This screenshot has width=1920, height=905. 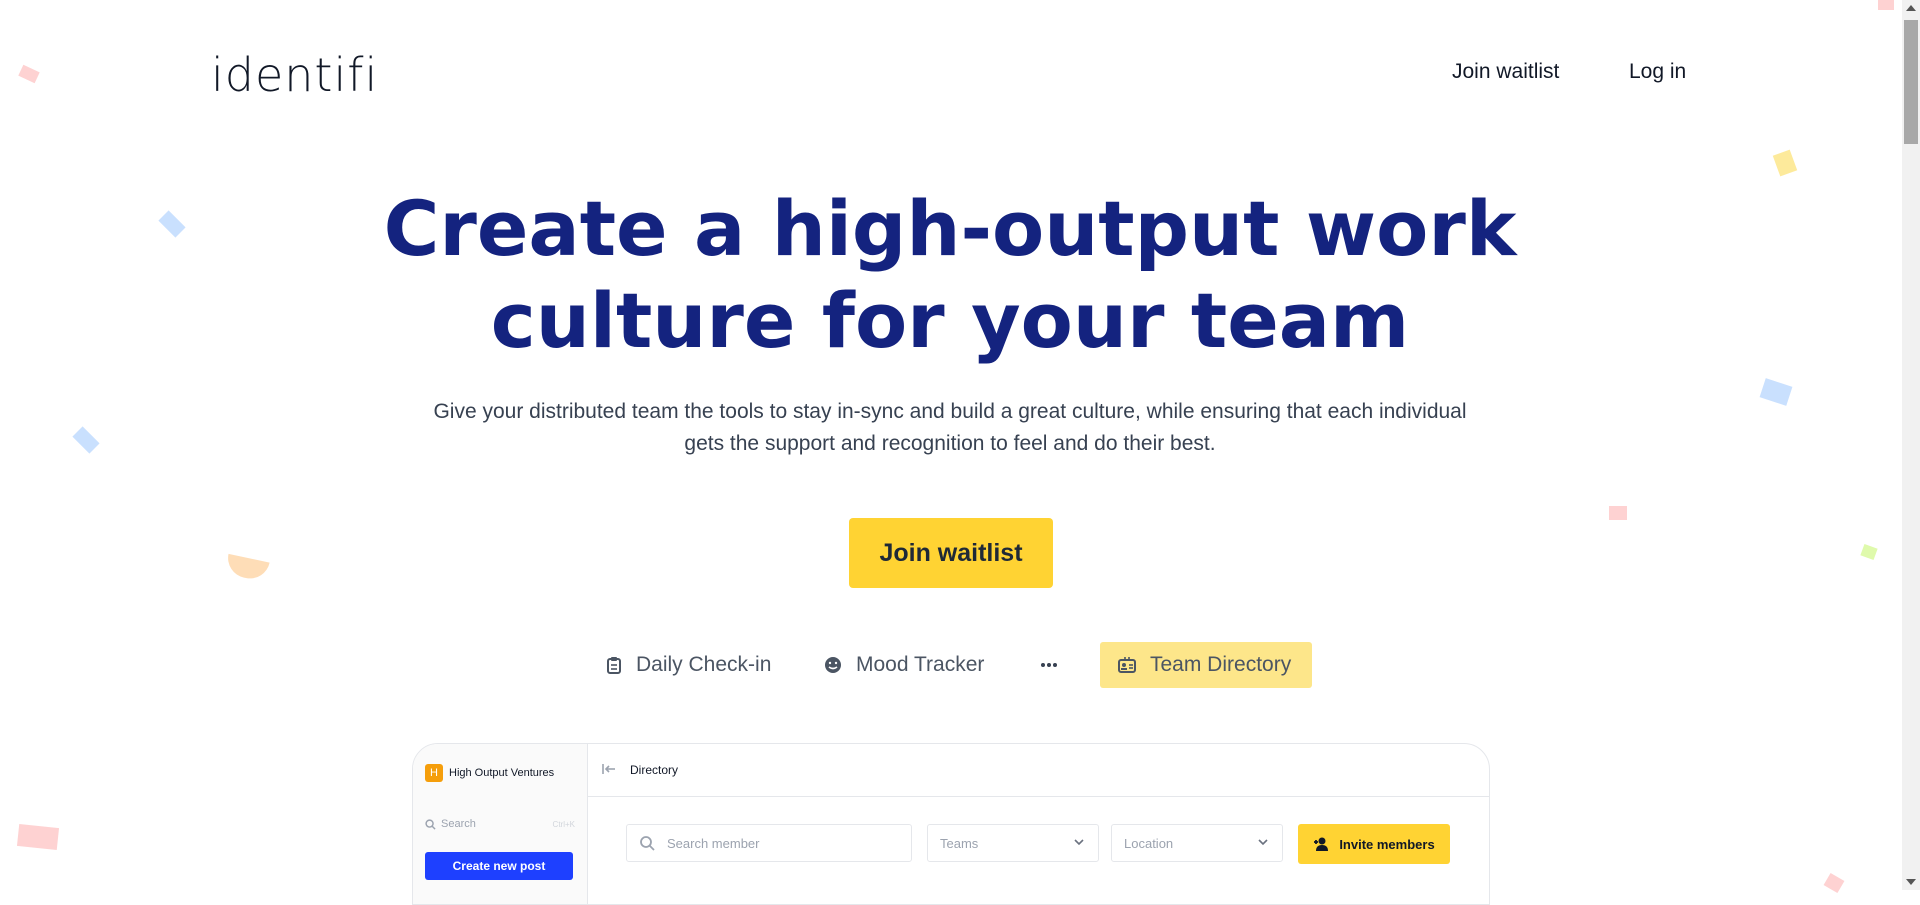 What do you see at coordinates (499, 866) in the screenshot?
I see `create-new-post-button: Create new post` at bounding box center [499, 866].